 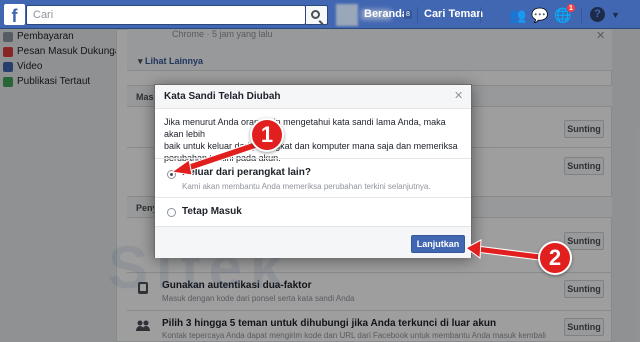 What do you see at coordinates (313, 97) in the screenshot?
I see `dialog-header: Kata Sandi Telah Diubah ✕` at bounding box center [313, 97].